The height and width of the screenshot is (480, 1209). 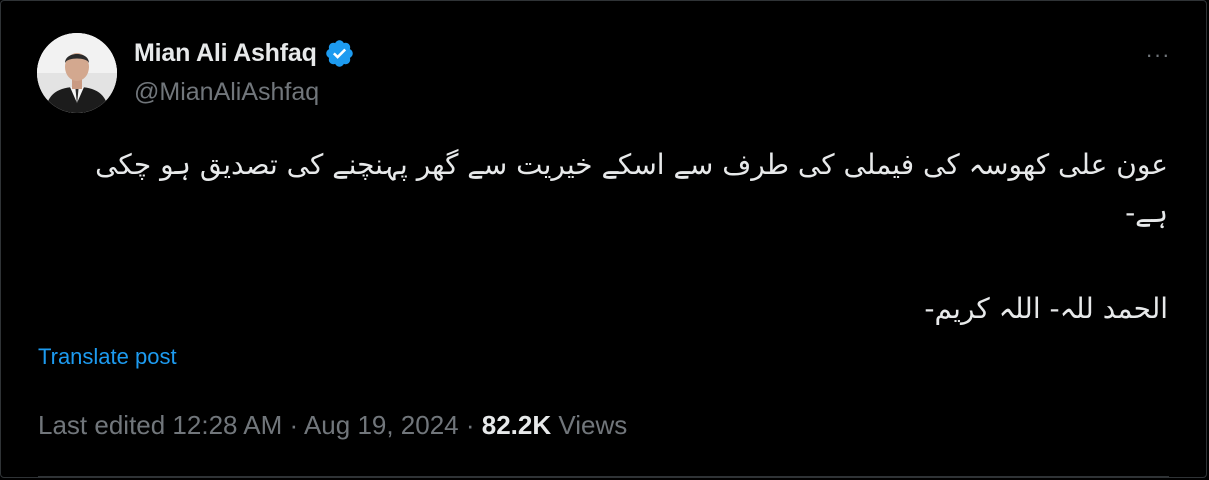 What do you see at coordinates (226, 92) in the screenshot?
I see `author-handle: @MianAliAshfaq` at bounding box center [226, 92].